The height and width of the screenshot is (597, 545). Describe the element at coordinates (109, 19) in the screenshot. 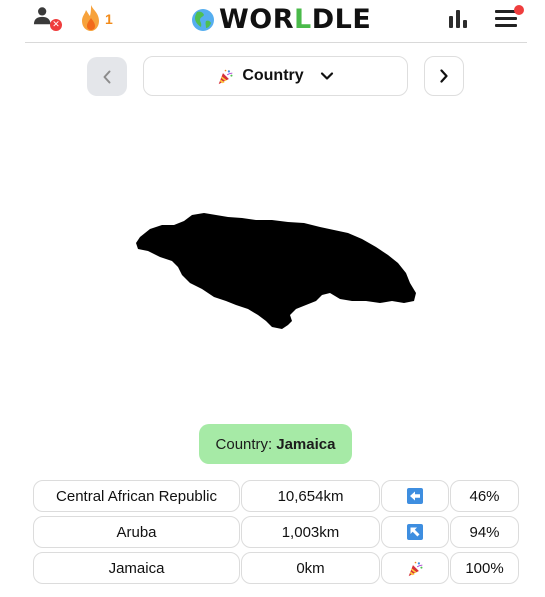

I see `streak-count: 1` at that location.